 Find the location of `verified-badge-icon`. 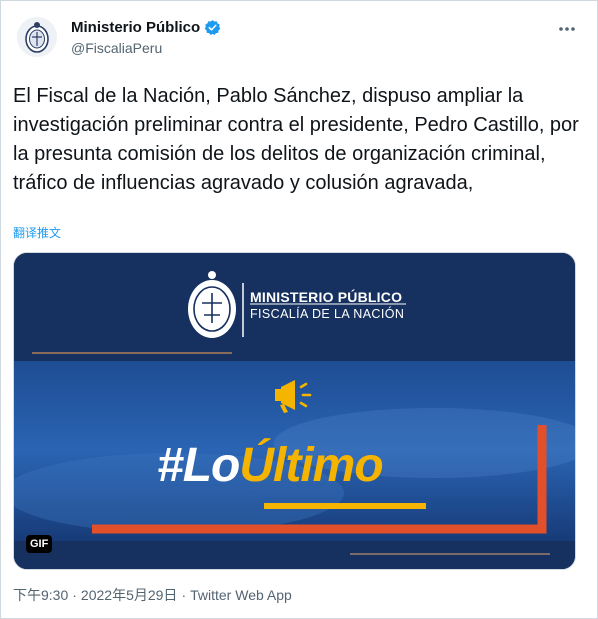

verified-badge-icon is located at coordinates (212, 28).